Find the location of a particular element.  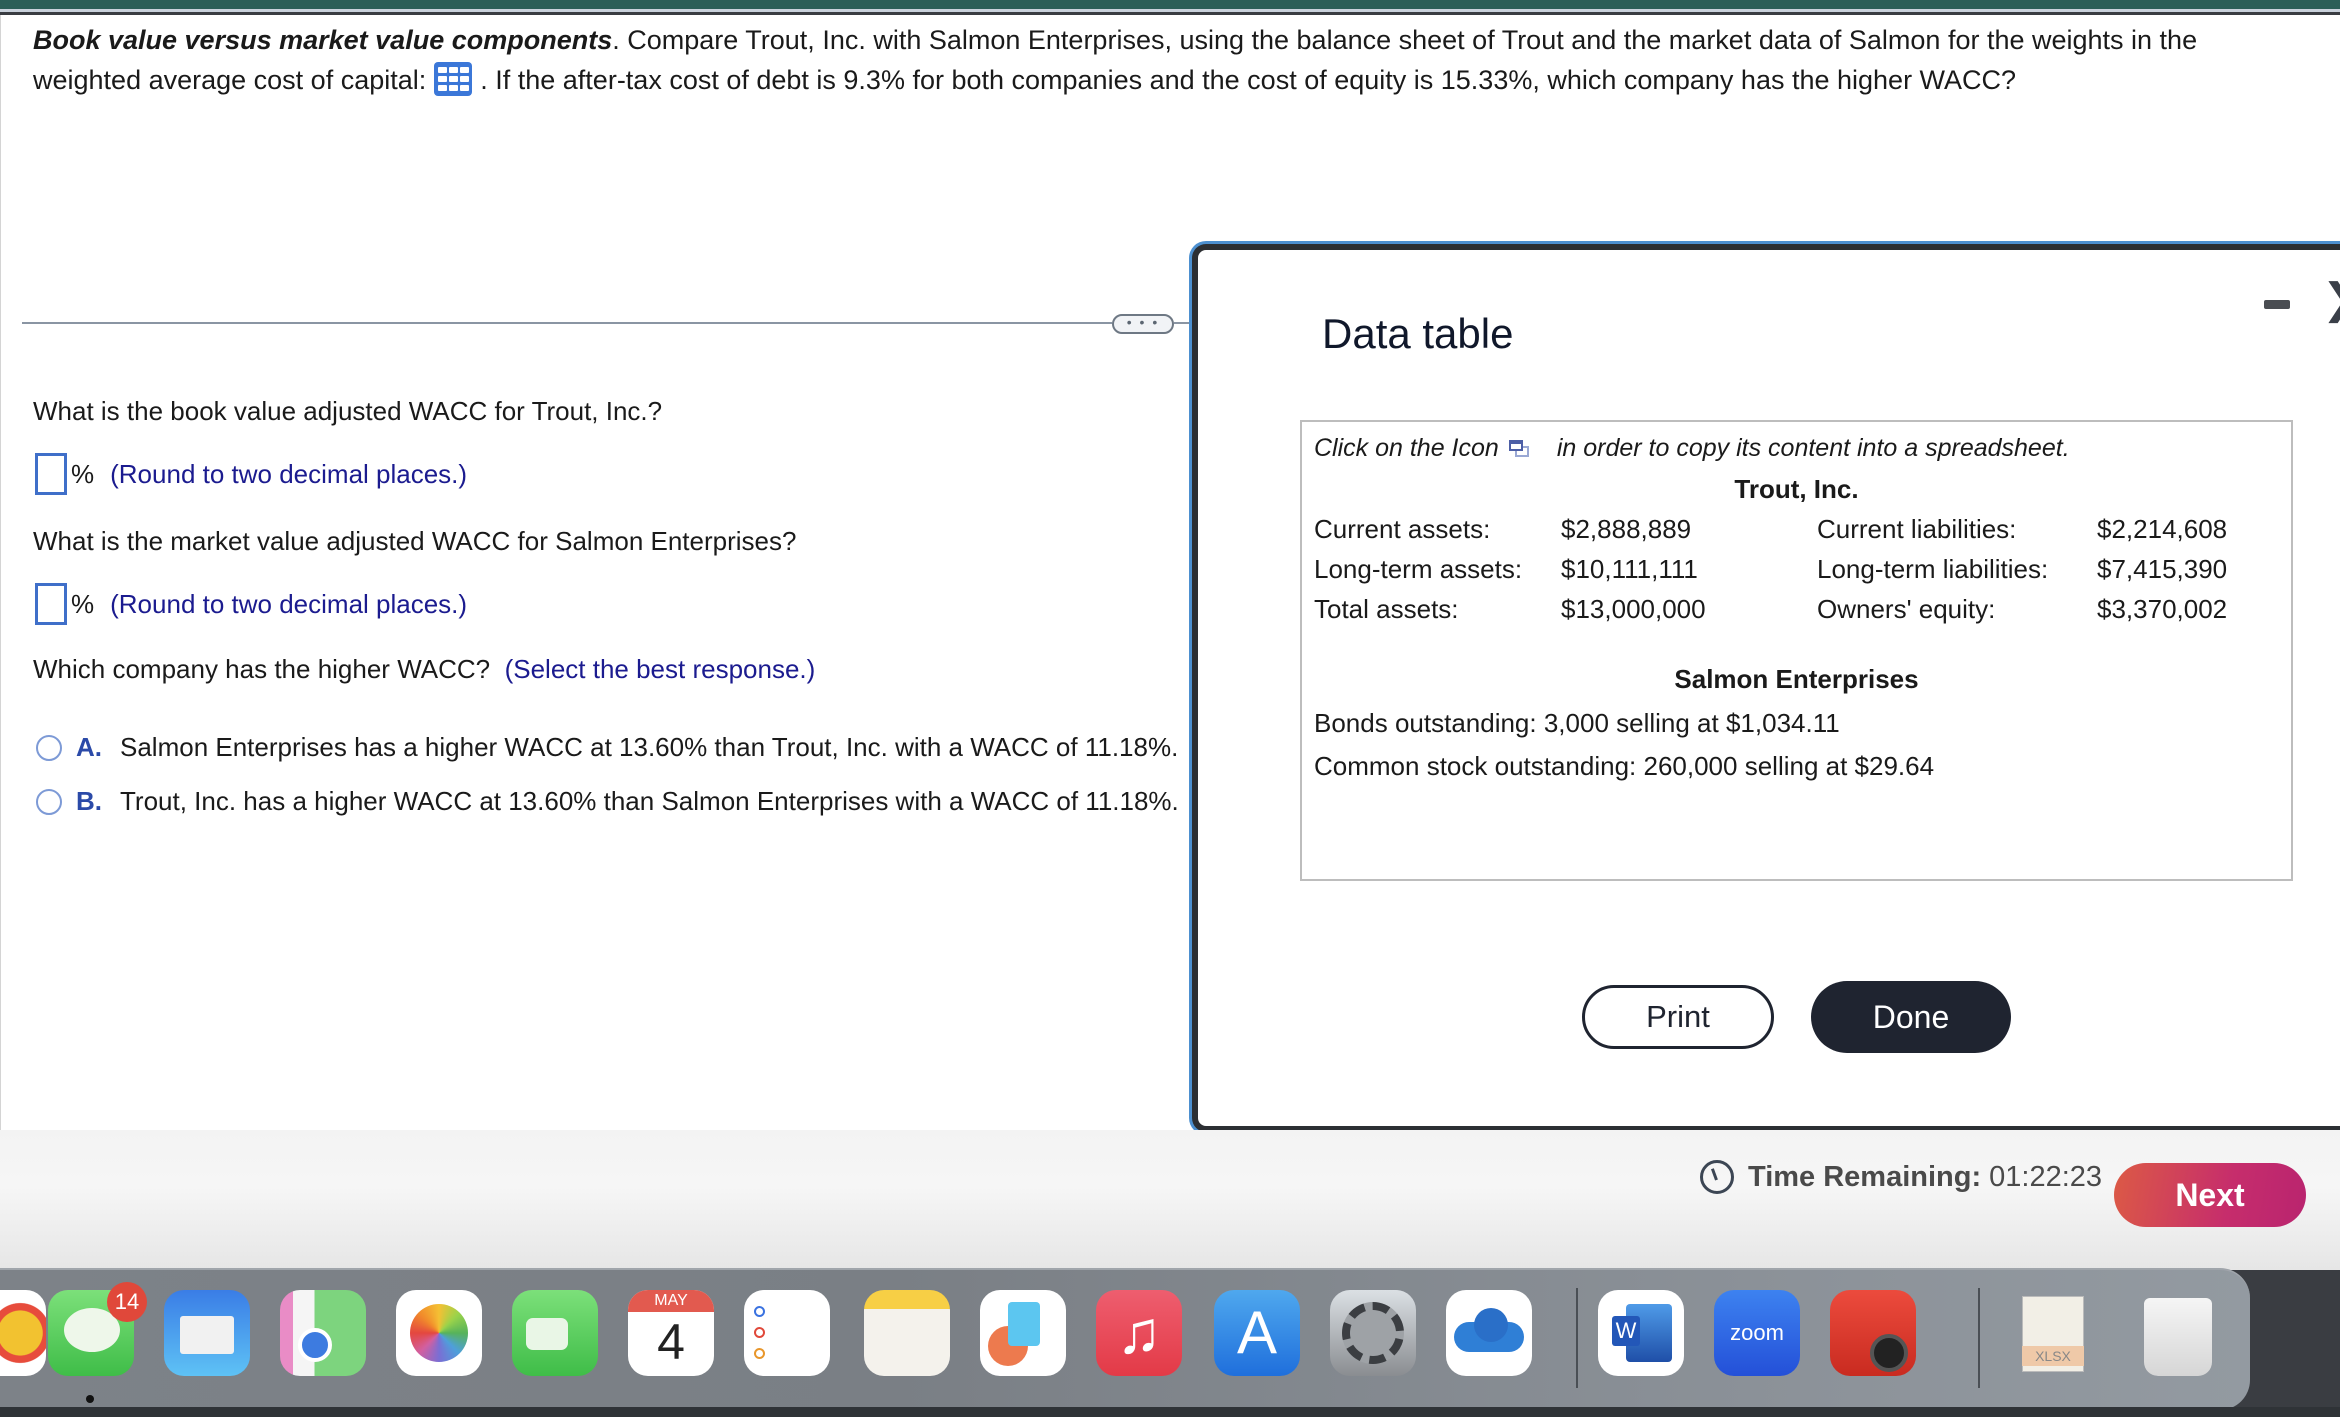

notes-app-icon is located at coordinates (907, 1333).